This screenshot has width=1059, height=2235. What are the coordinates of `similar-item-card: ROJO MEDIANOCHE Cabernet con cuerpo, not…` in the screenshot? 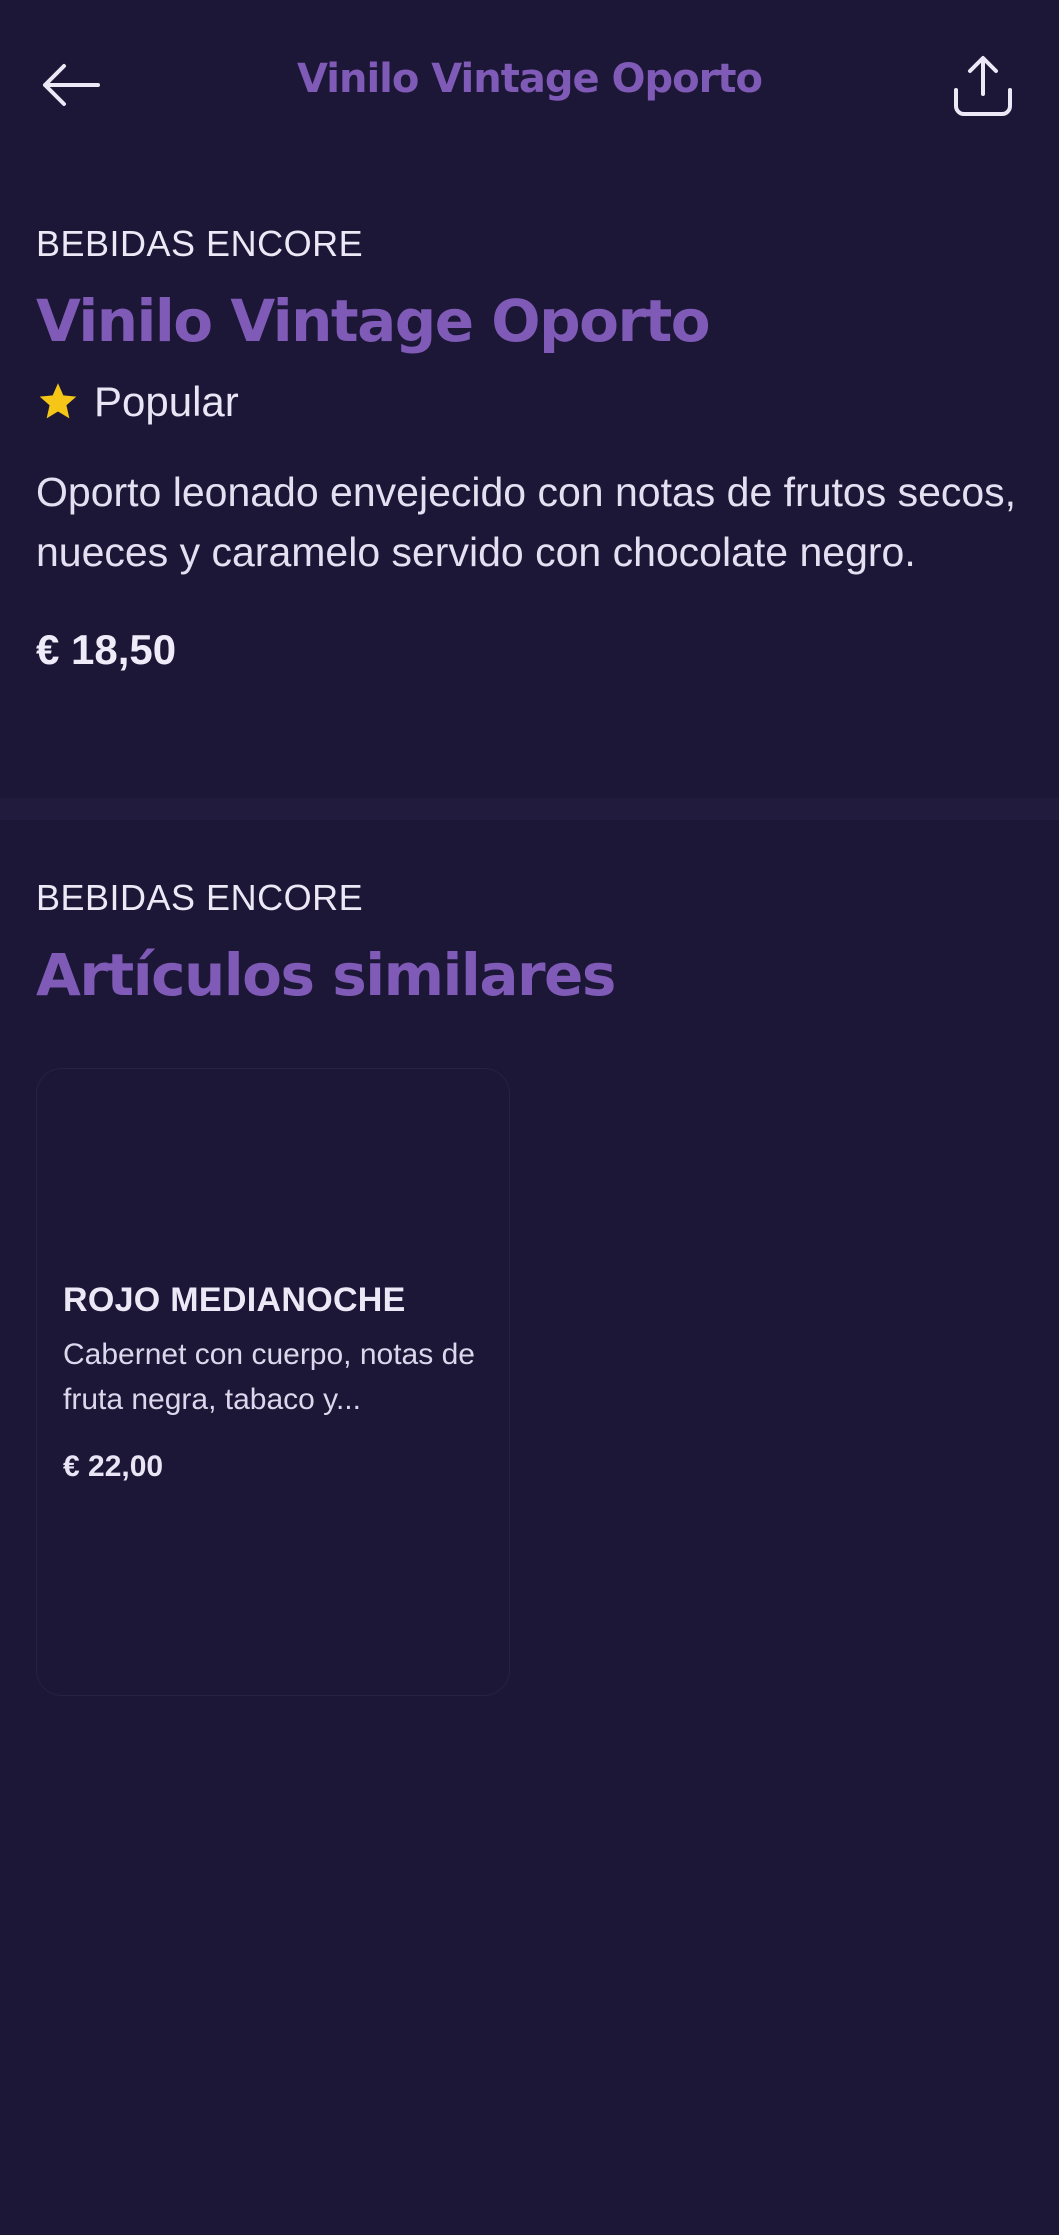 It's located at (273, 1382).